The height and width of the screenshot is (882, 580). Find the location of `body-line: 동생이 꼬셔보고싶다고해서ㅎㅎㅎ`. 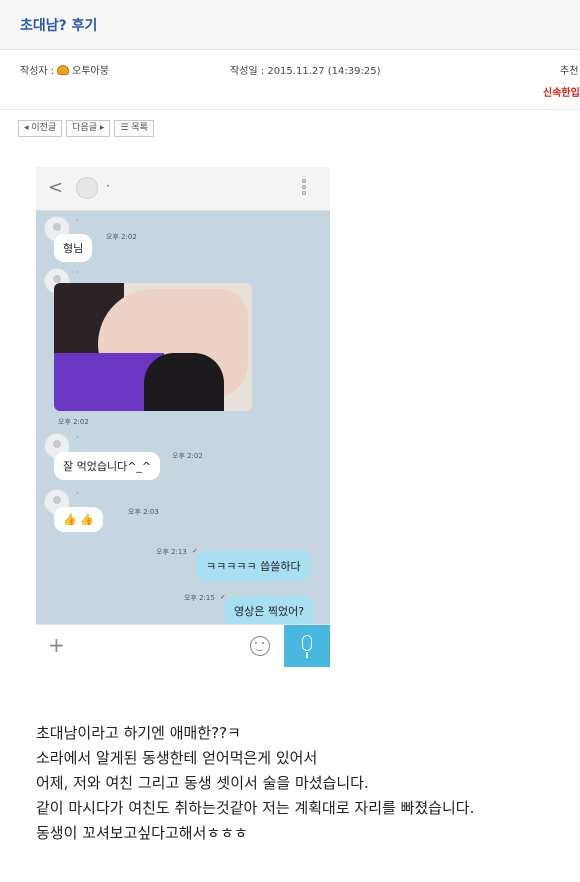

body-line: 동생이 꼬셔보고싶다고해서ㅎㅎㅎ is located at coordinates (142, 833).